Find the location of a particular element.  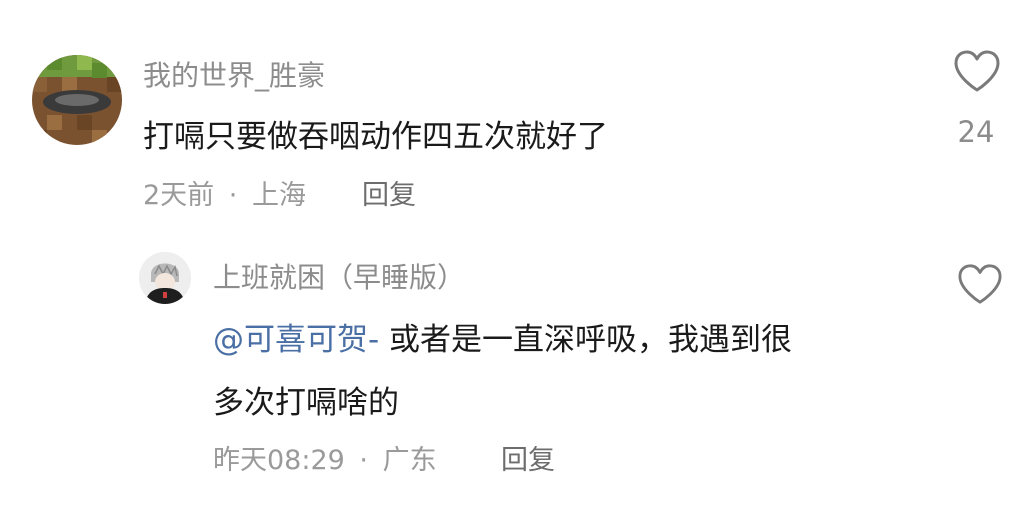

replier-username: 上班就困（早睡版） is located at coordinates (339, 278).